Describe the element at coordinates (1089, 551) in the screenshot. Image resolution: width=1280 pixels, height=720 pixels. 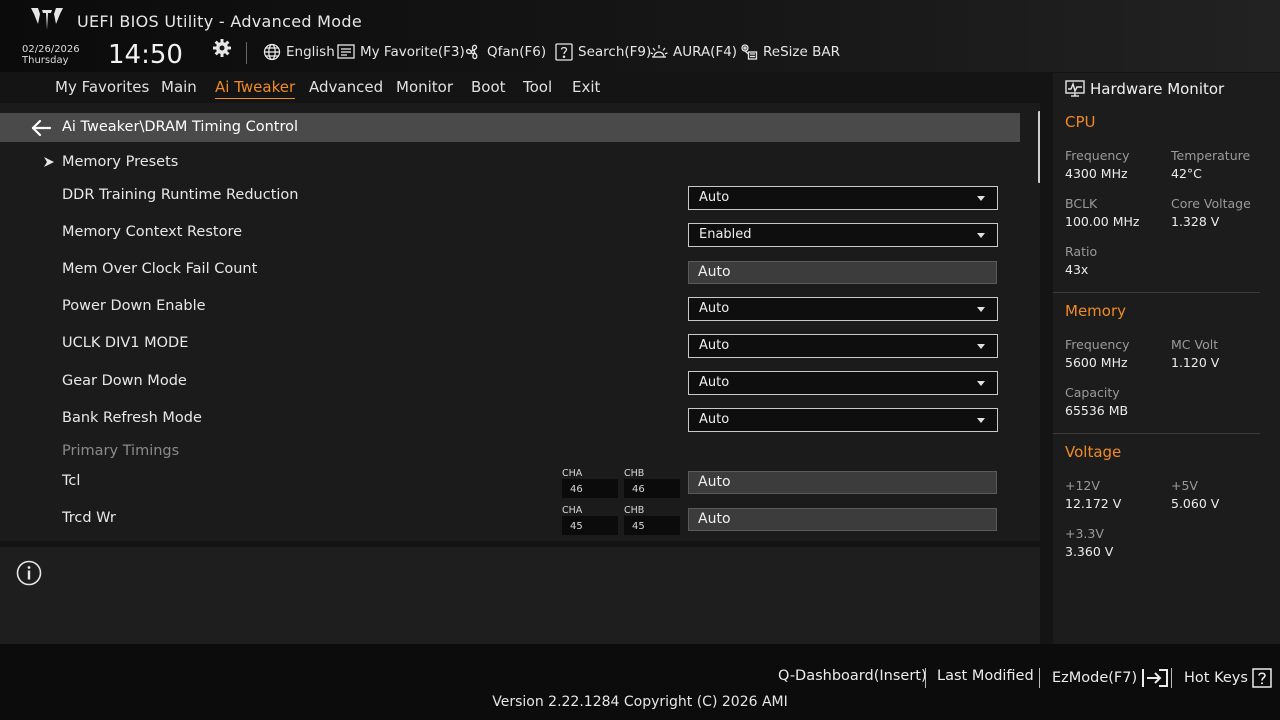
I see `hw-value: 3.360 V` at that location.